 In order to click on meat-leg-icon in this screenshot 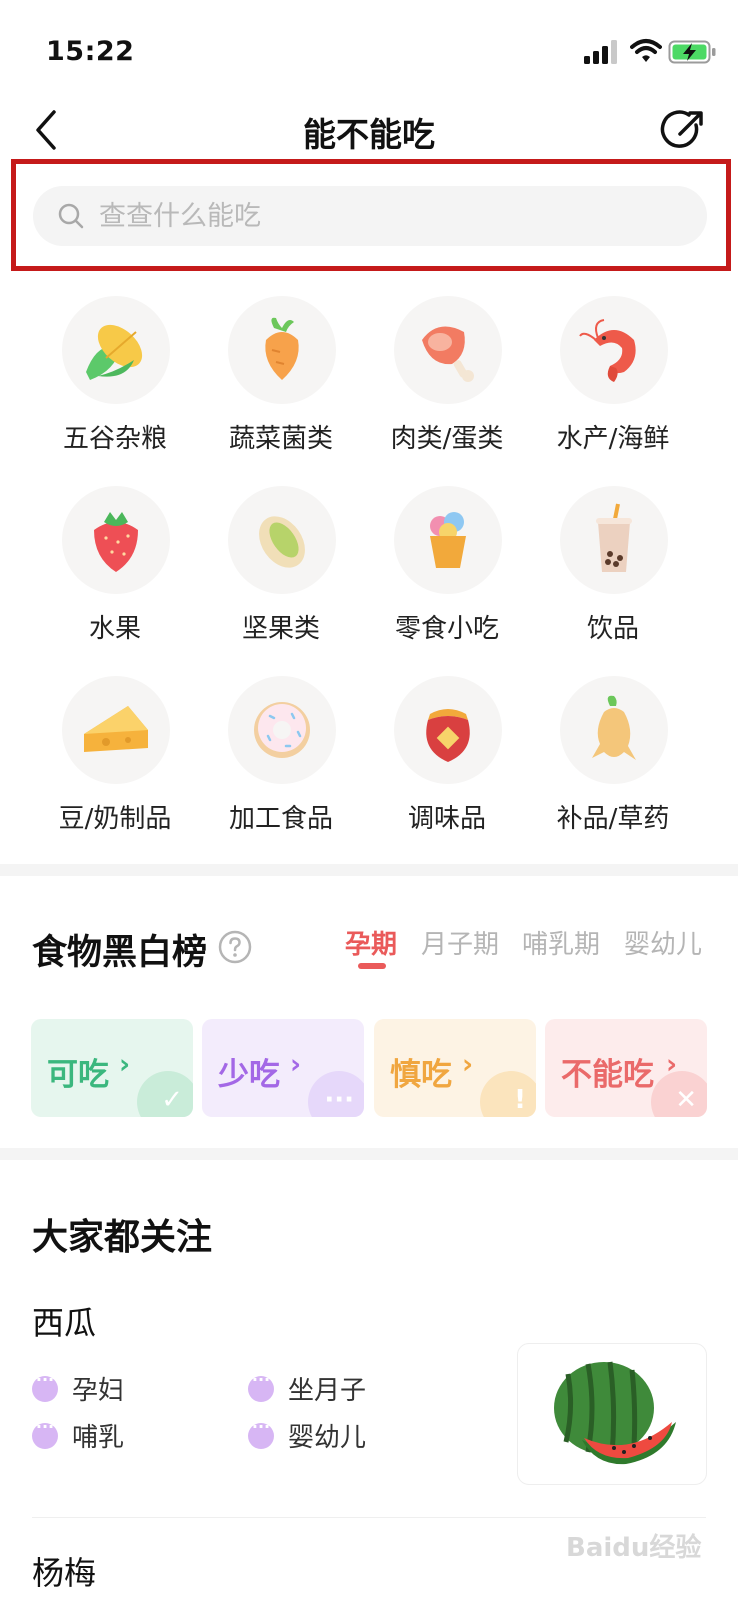, I will do `click(448, 354)`.